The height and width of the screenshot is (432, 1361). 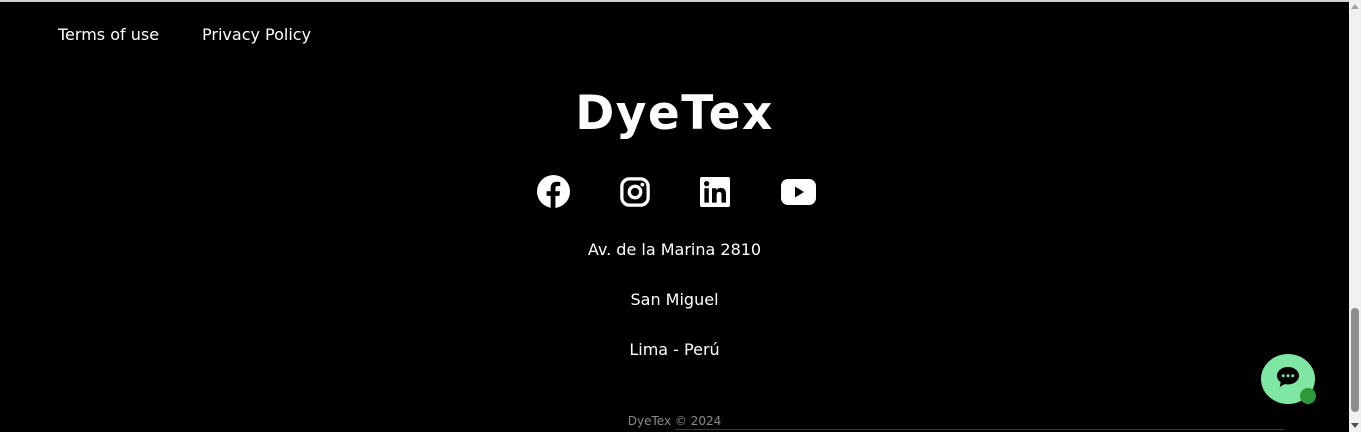 I want to click on facebook-icon, so click(x=553, y=191).